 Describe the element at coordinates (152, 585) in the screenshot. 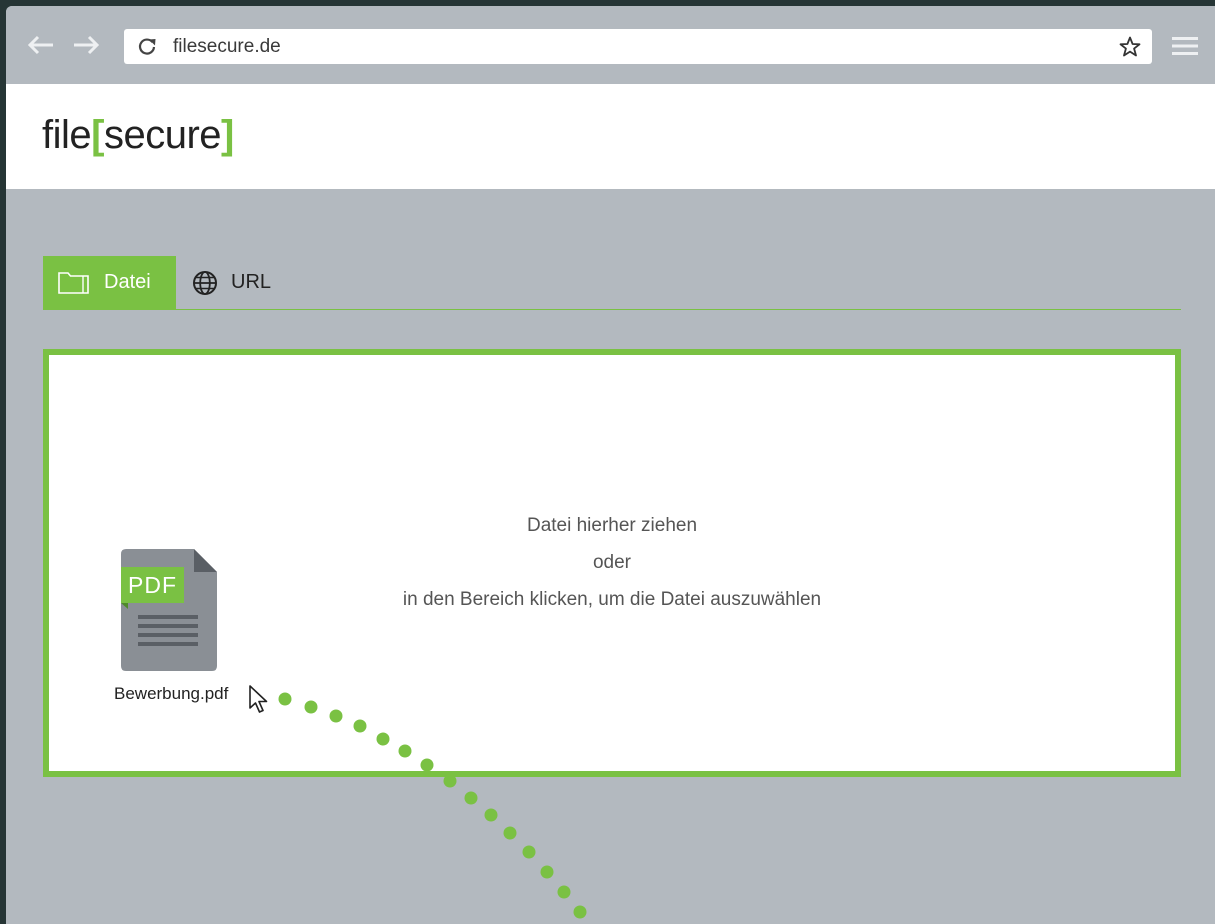

I see `pdf-type-label: PDF` at that location.